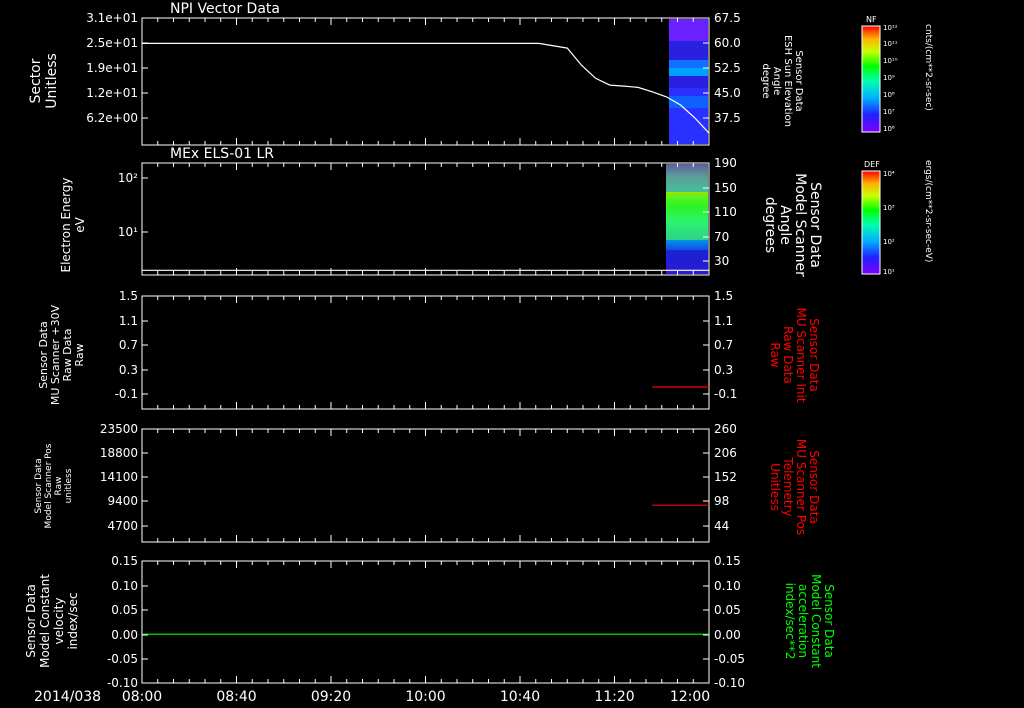 The width and height of the screenshot is (1024, 708). Describe the element at coordinates (36, 80) in the screenshot. I see `ylabel-line: Sector` at that location.